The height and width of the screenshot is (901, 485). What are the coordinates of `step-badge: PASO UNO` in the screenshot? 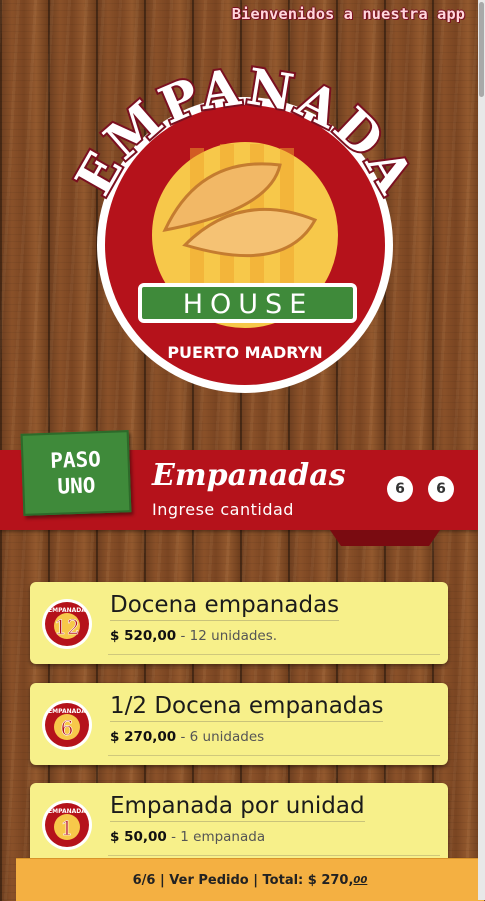 It's located at (76, 473).